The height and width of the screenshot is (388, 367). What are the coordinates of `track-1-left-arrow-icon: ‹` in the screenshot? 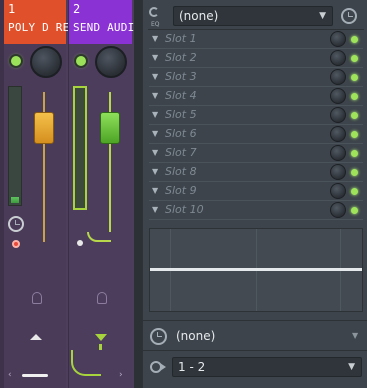 It's located at (10, 375).